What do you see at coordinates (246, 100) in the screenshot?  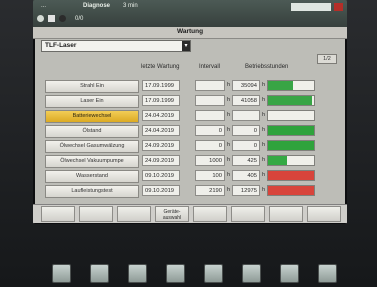 I see `operating-hours-value: 41058` at bounding box center [246, 100].